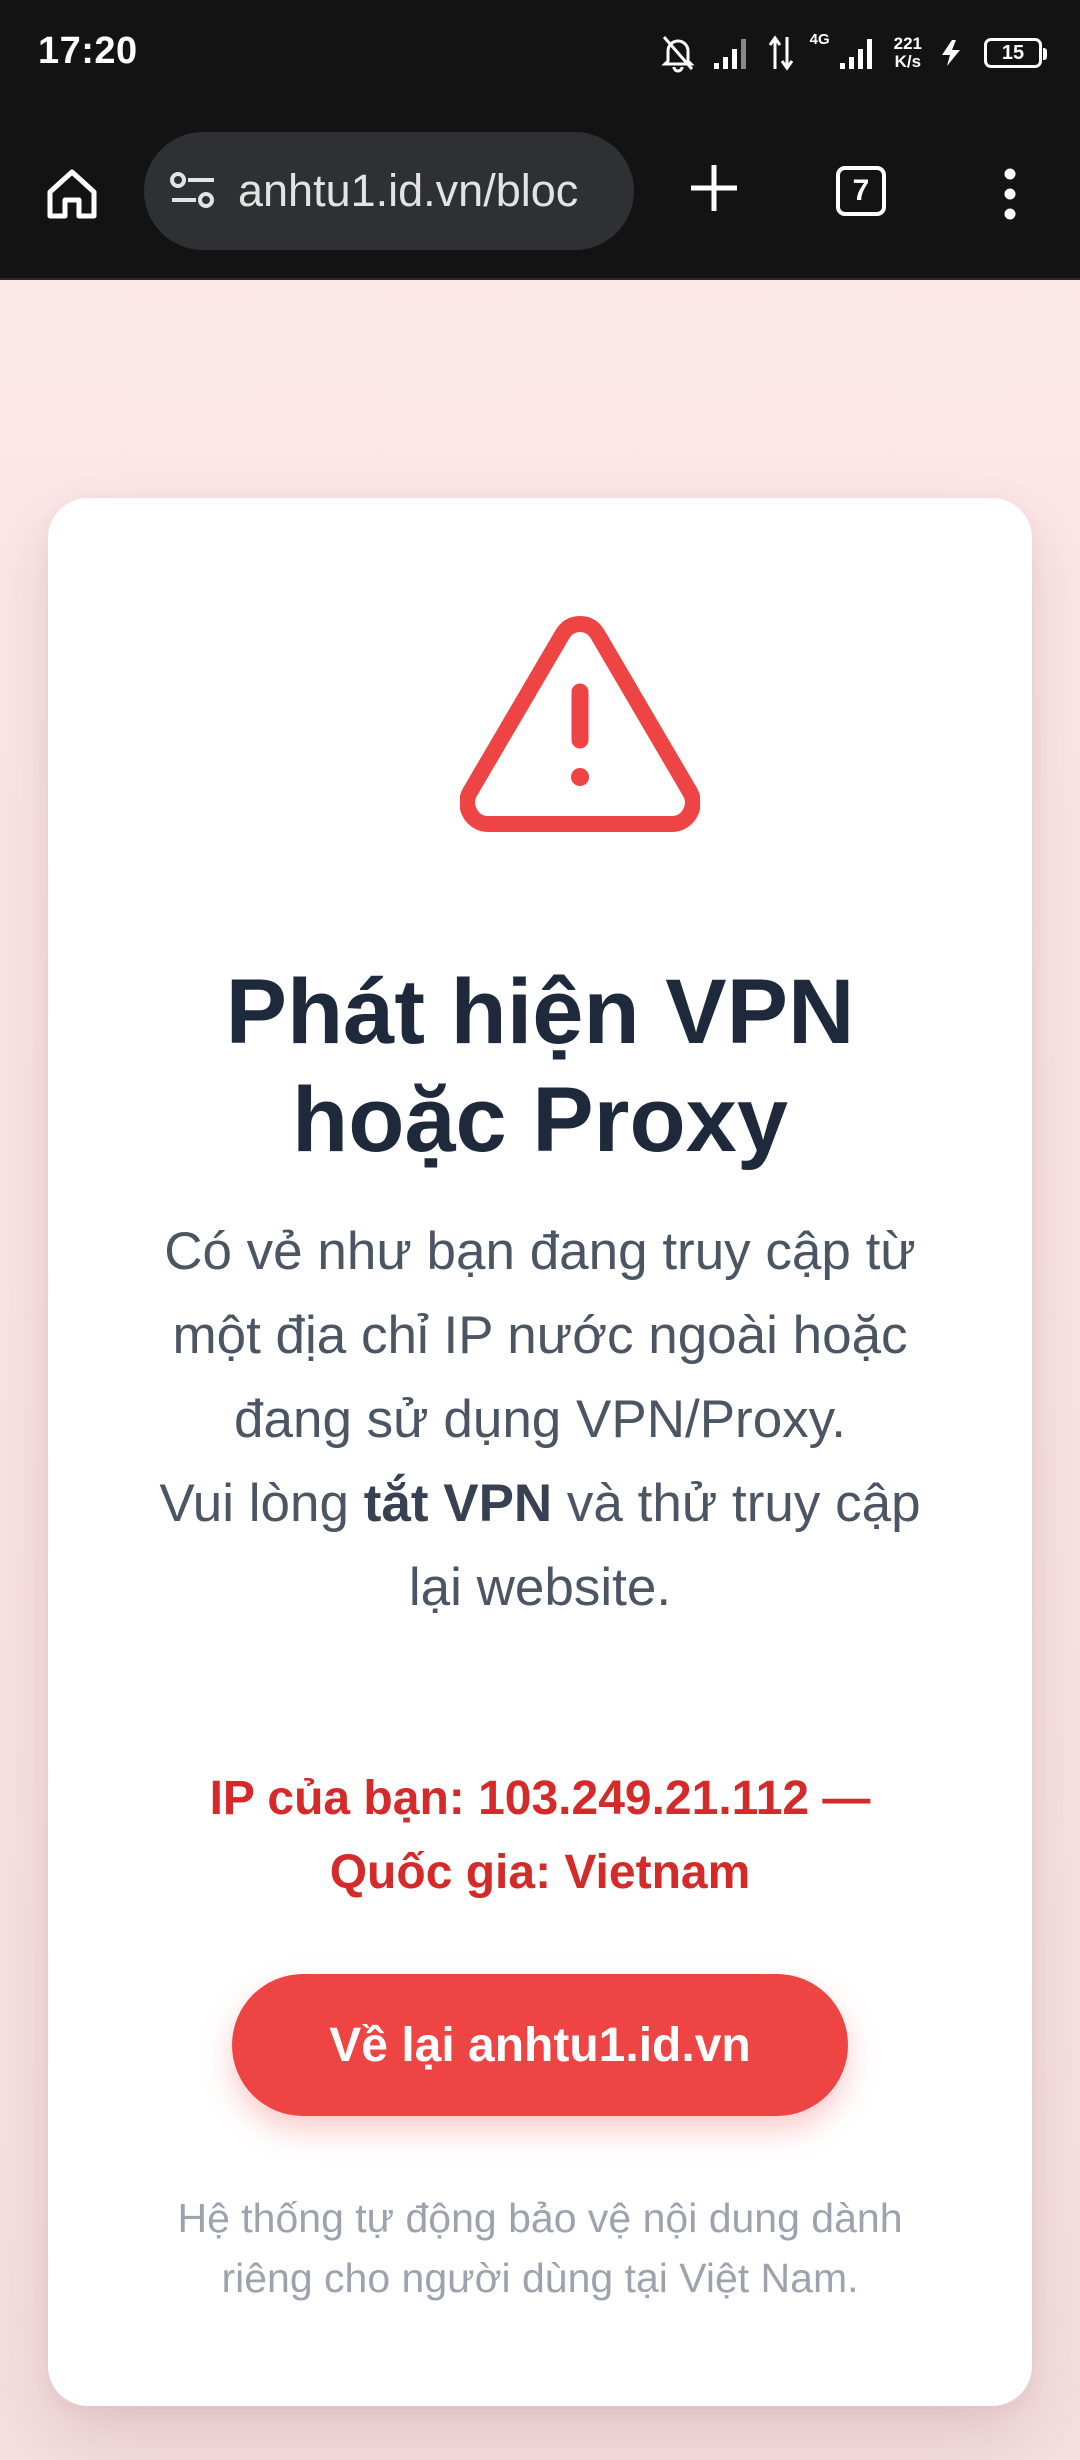  I want to click on plus-icon, so click(714, 188).